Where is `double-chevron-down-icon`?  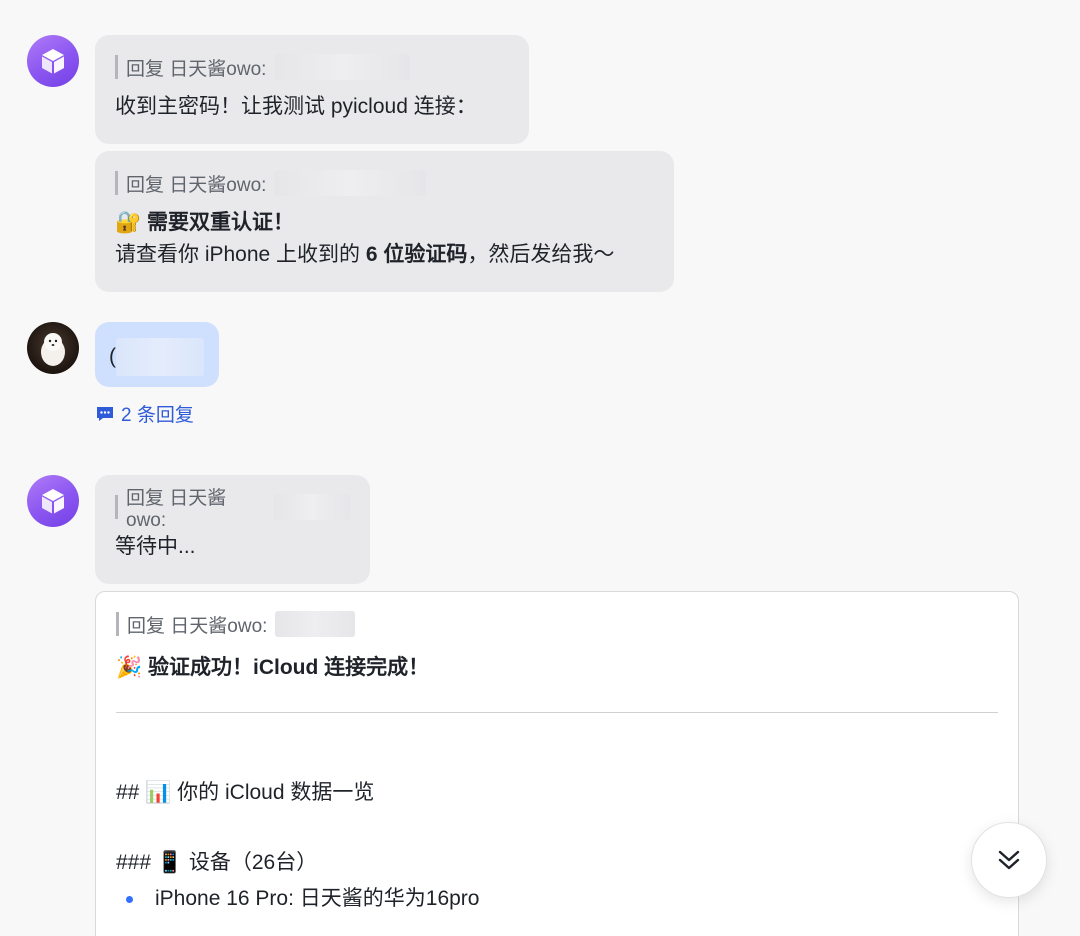
double-chevron-down-icon is located at coordinates (1009, 860).